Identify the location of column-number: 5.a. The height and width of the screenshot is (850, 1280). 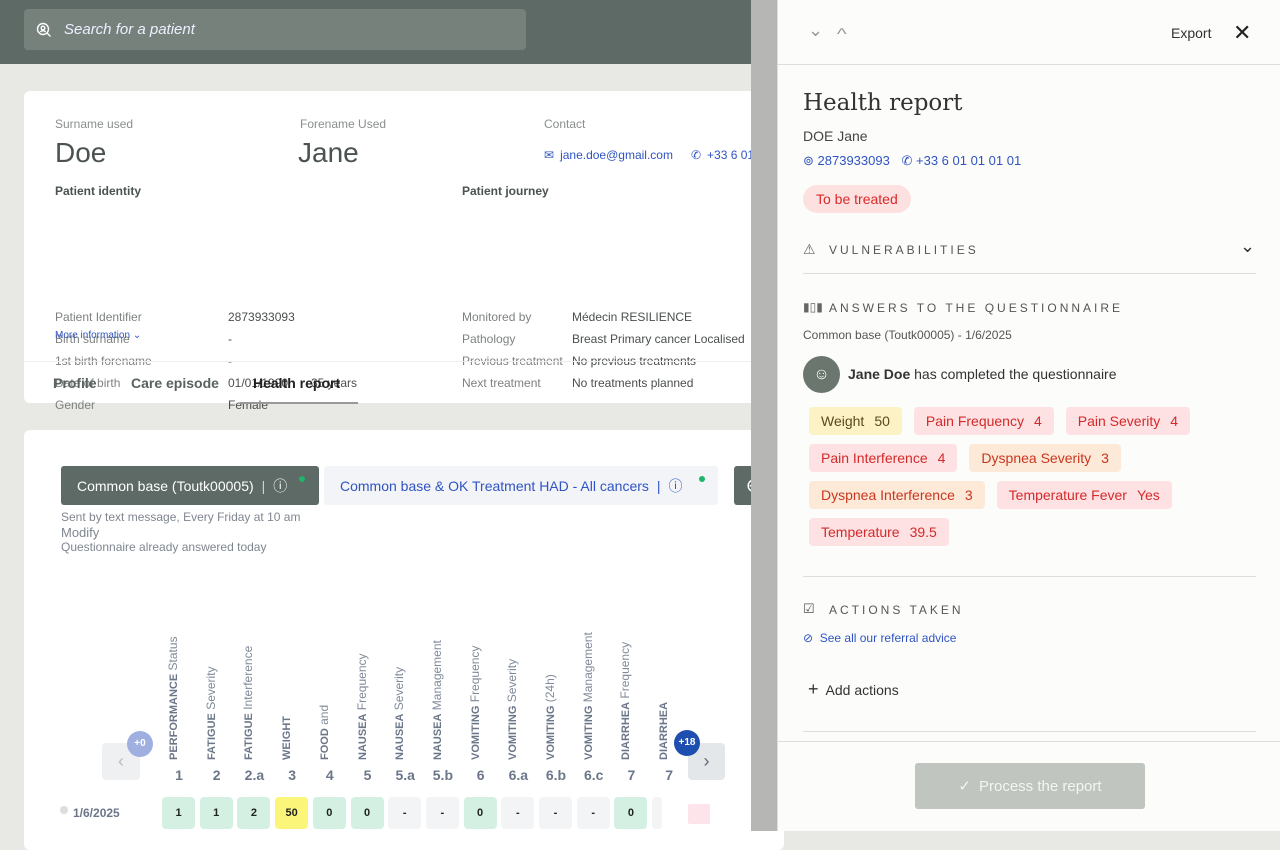
(405, 775).